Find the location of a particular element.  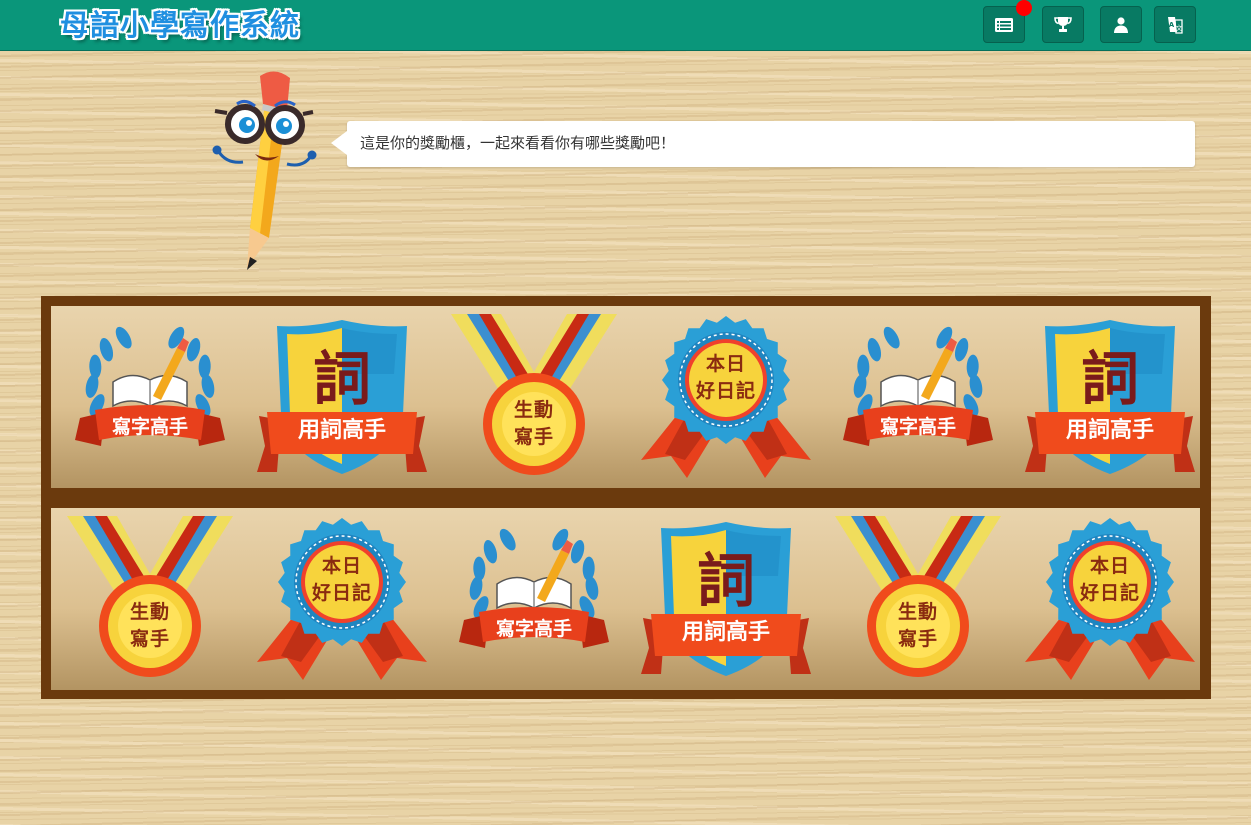

pencil-mascot is located at coordinates (264, 170).